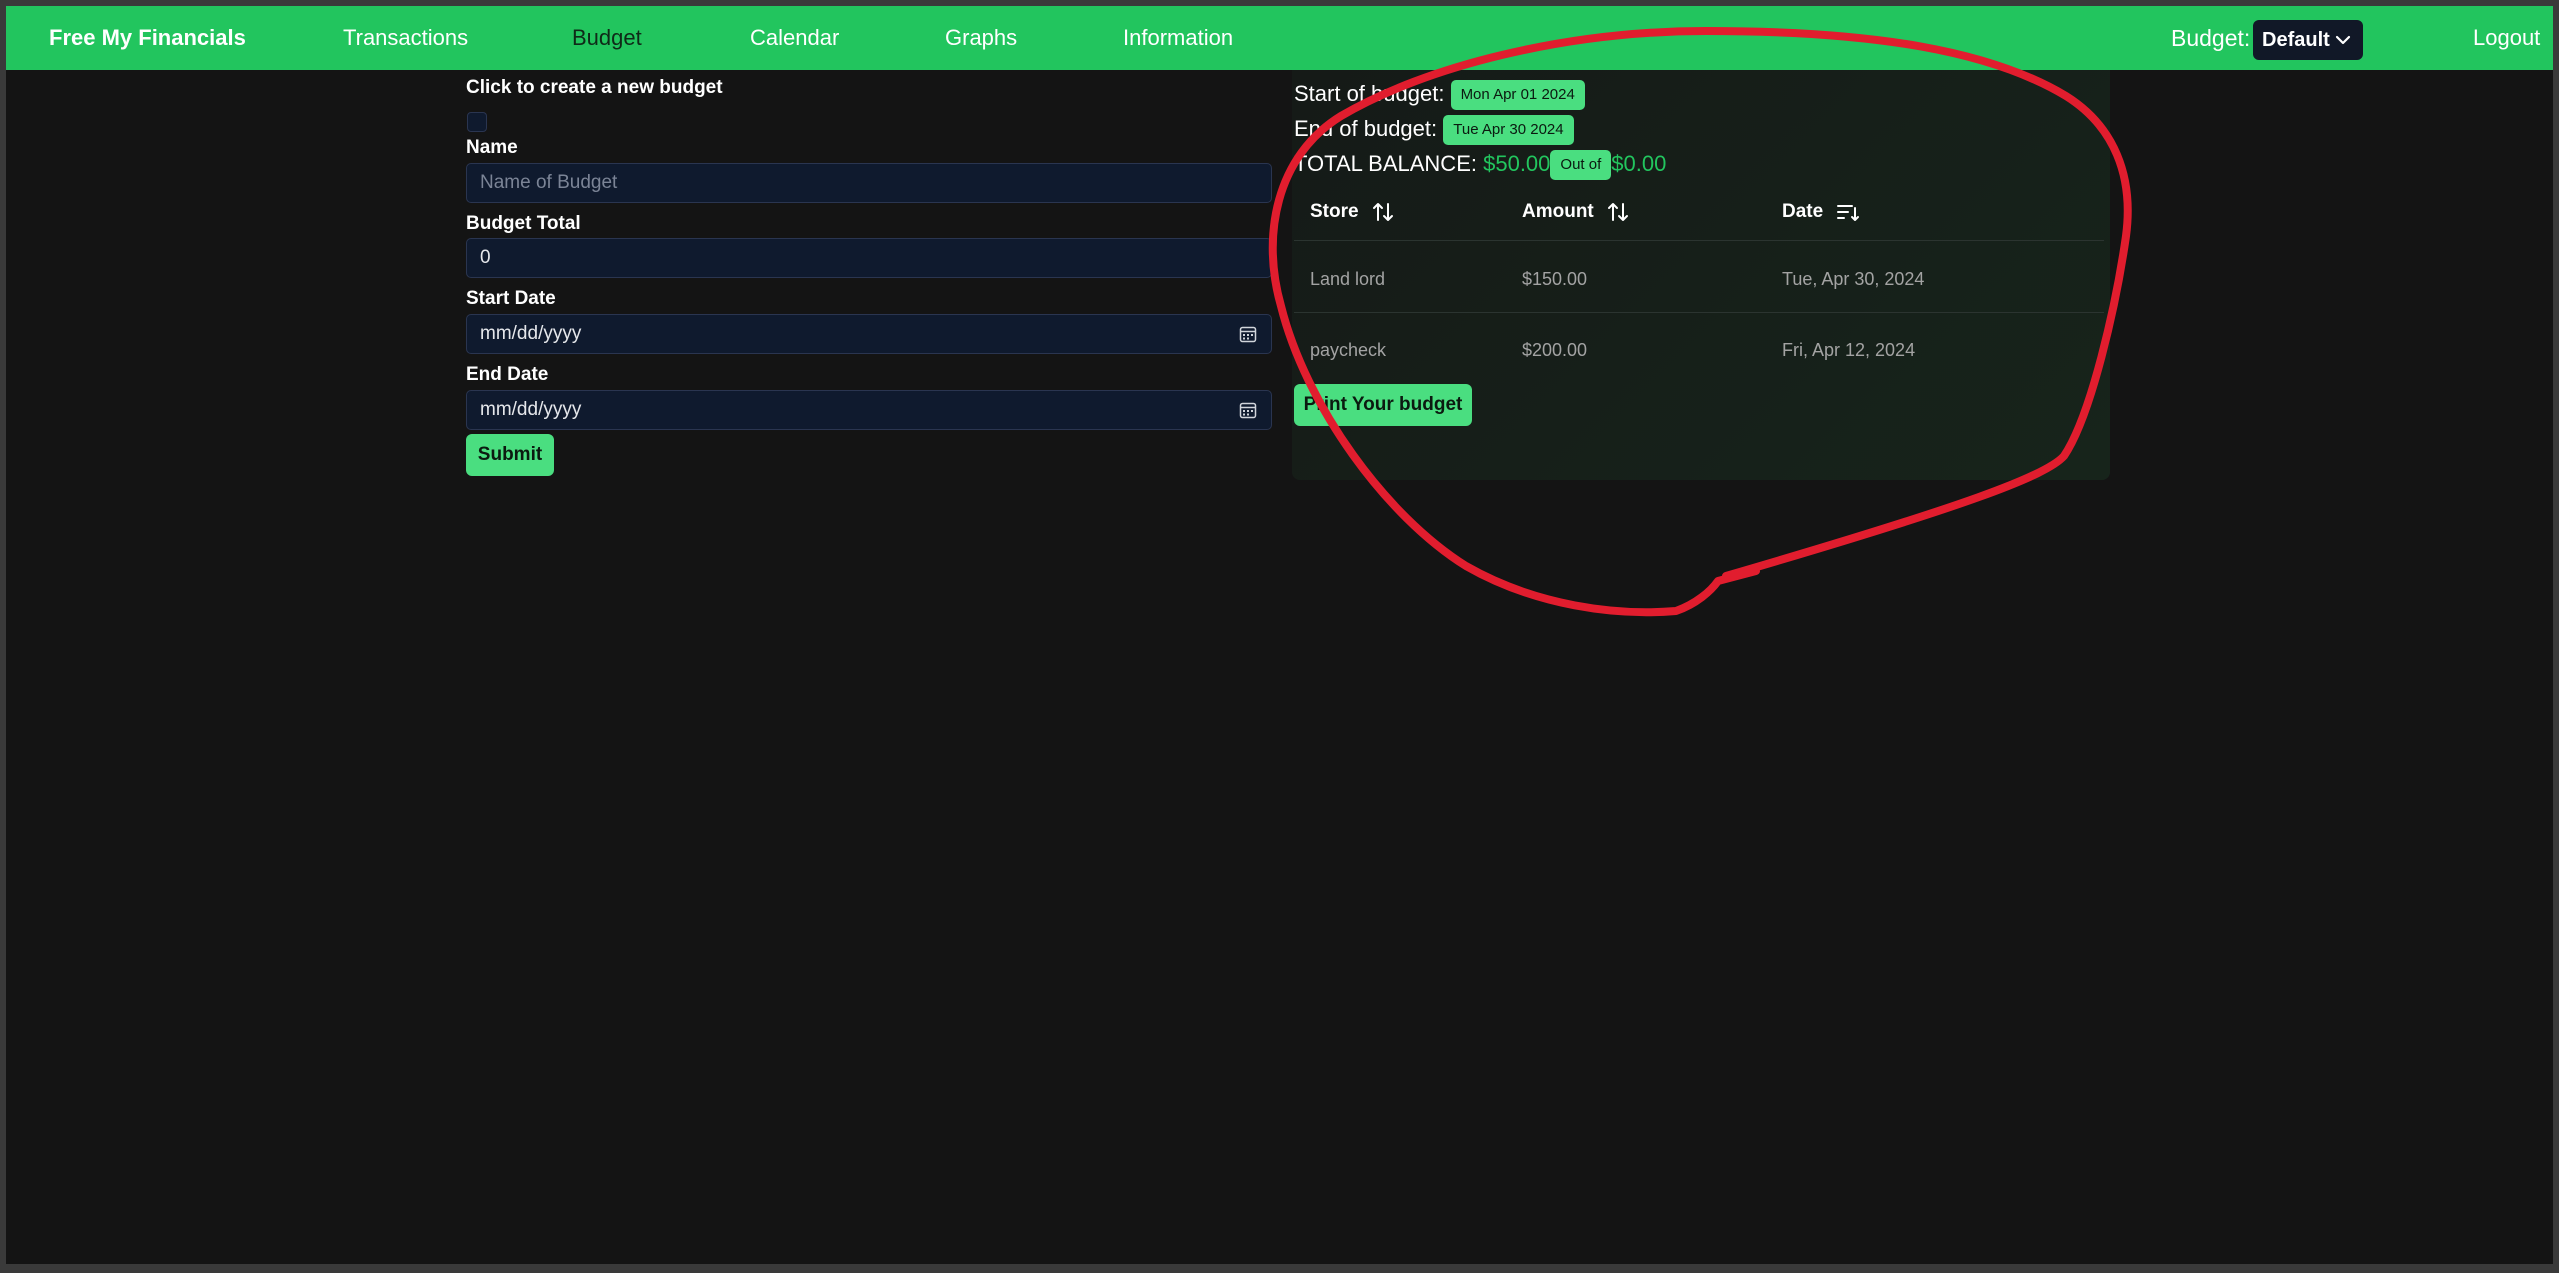  I want to click on date-column-header: Date, so click(1821, 212).